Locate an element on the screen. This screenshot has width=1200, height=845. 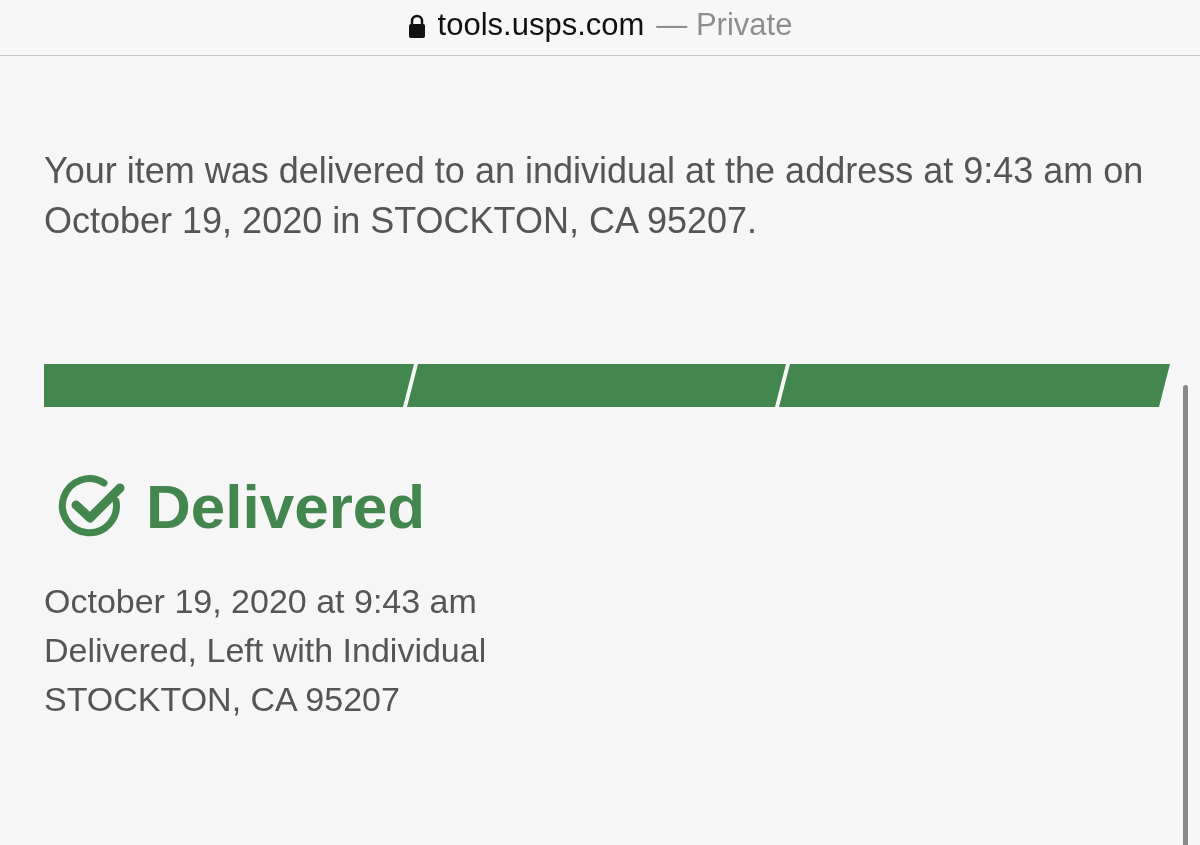
detail-line: October 19, 2020 at 9:43 am is located at coordinates (260, 601).